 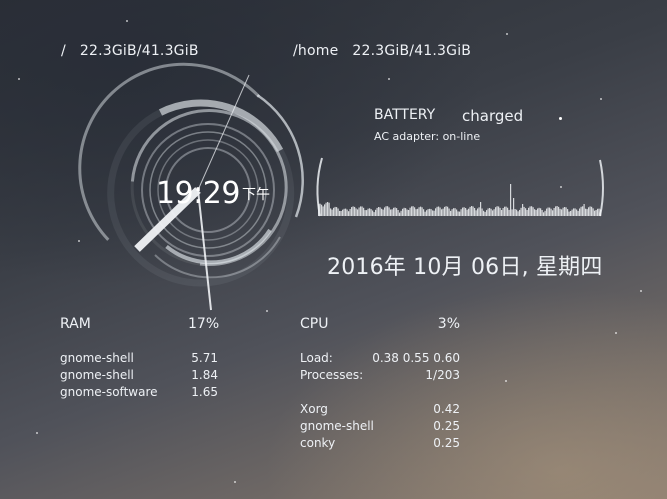 I want to click on cpu-processes-value: 1/203, so click(x=442, y=375).